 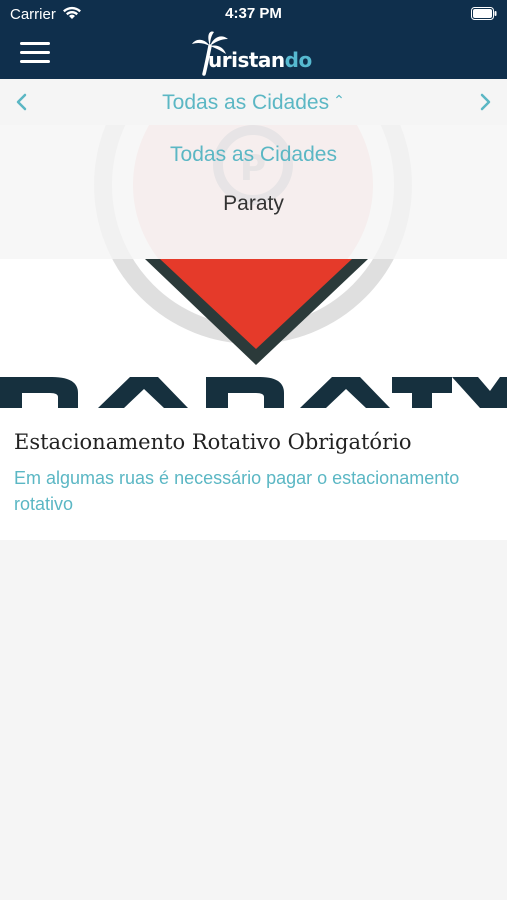 I want to click on app-header: Carrier 4:37 PM uristando, so click(x=253, y=39).